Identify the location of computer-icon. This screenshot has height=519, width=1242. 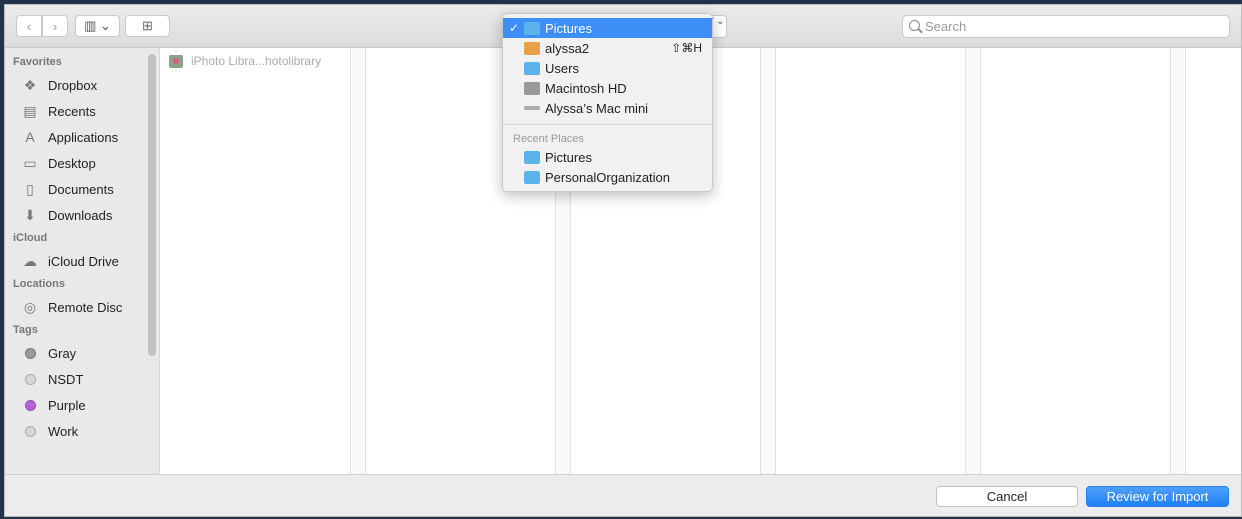
(532, 108).